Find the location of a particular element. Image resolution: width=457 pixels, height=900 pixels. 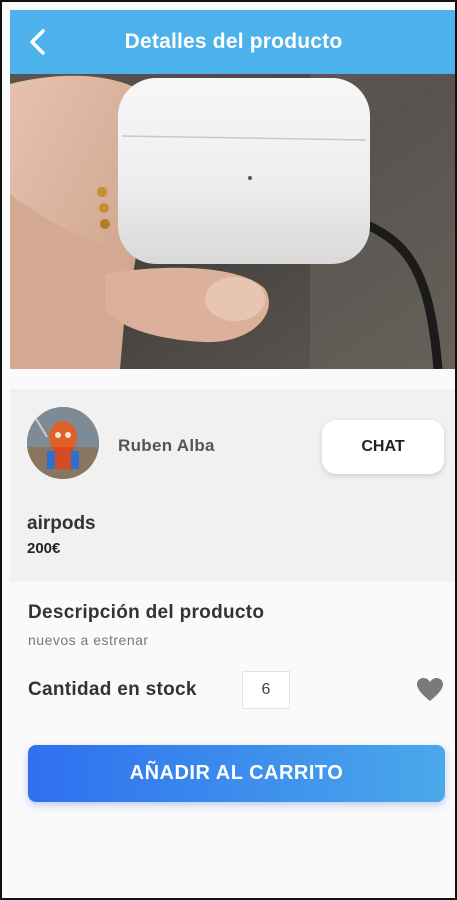

stock-label: Cantidad en stock is located at coordinates (112, 689).